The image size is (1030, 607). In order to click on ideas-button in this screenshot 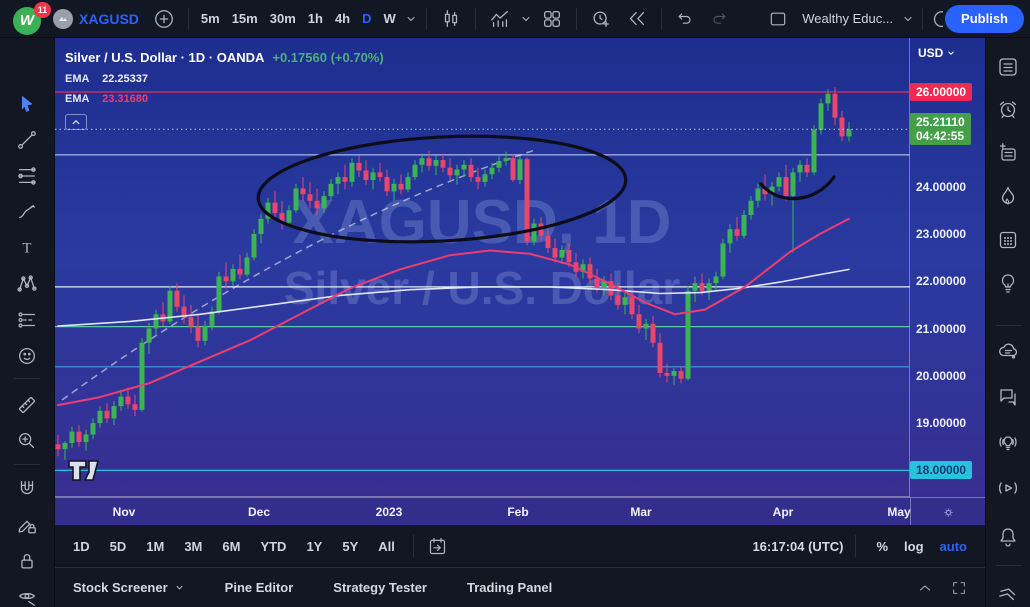, I will do `click(1008, 283)`.